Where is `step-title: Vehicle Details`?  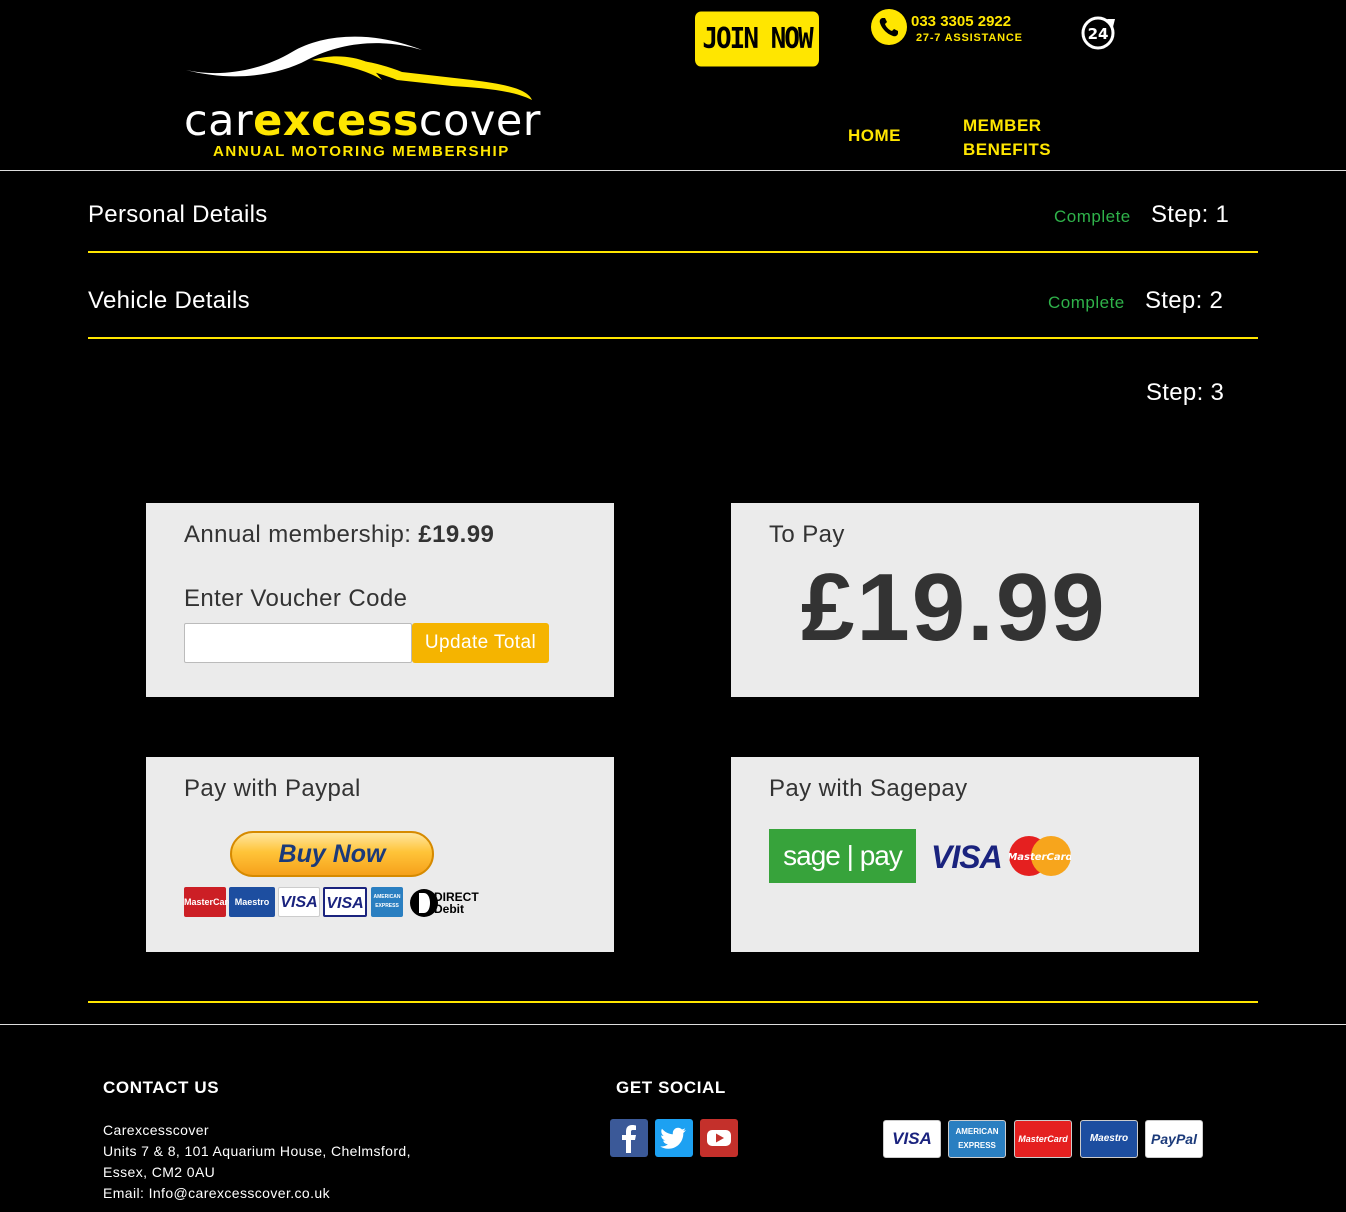
step-title: Vehicle Details is located at coordinates (169, 300).